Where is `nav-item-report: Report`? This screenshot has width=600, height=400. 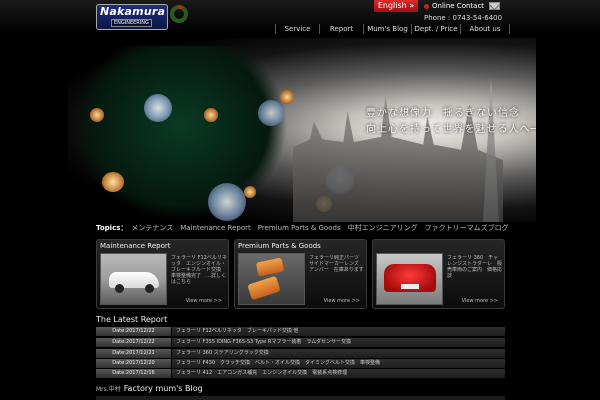
nav-item-report: Report is located at coordinates (341, 29).